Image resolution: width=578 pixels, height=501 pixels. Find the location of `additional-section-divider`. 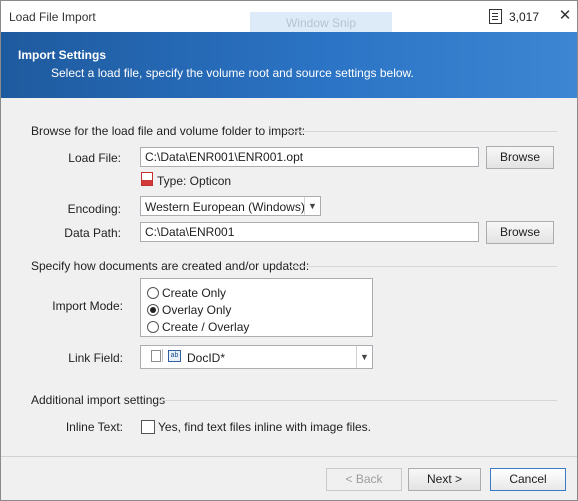

additional-section-divider is located at coordinates (357, 400).